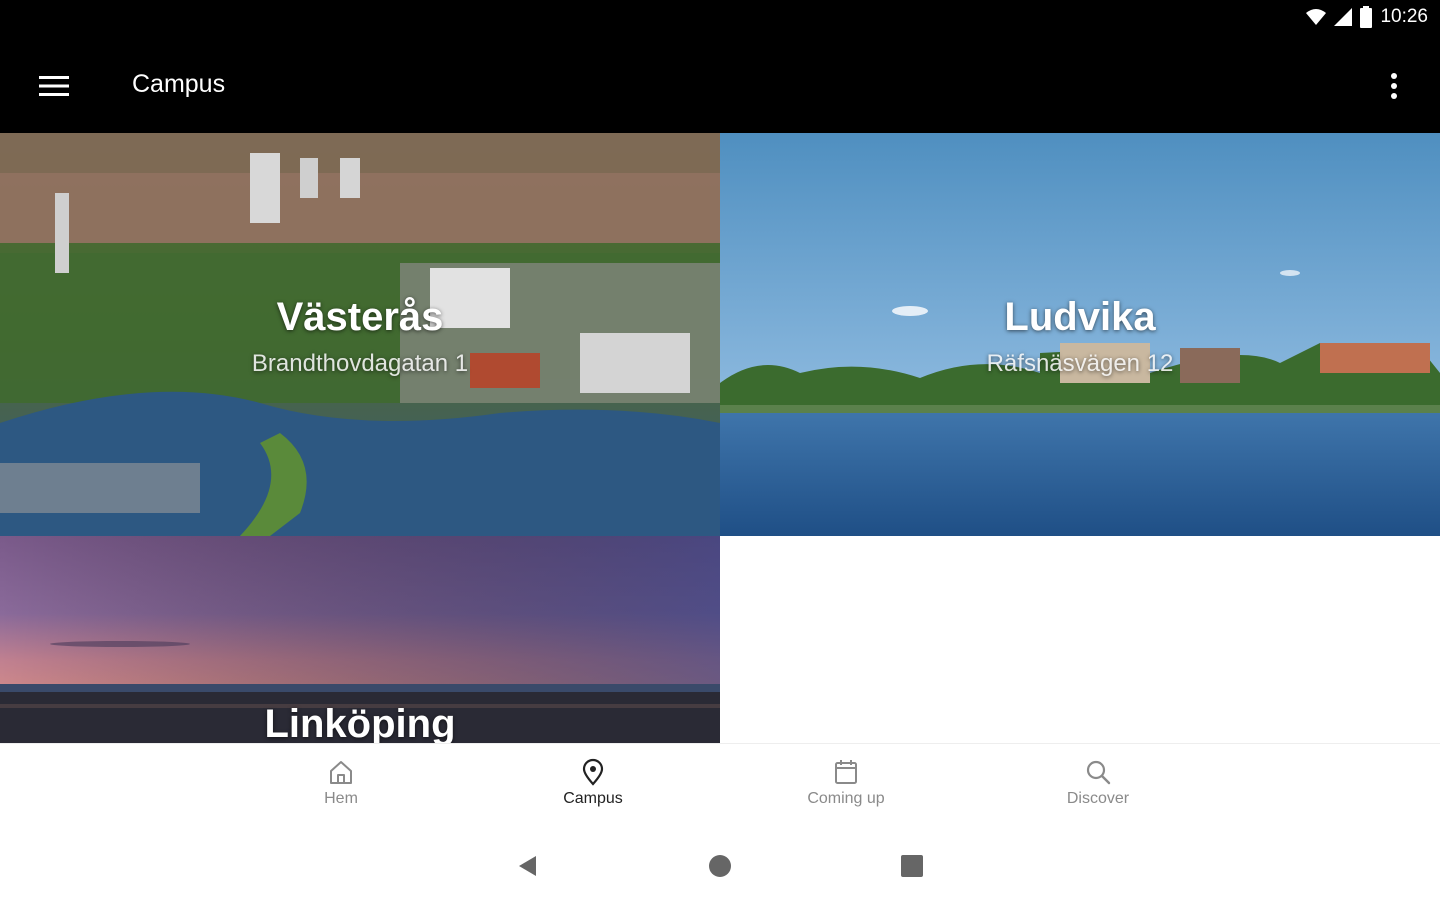 This screenshot has width=1440, height=900. I want to click on bottom-navigation: Hem Campus Coming up Discover, so click(720, 788).